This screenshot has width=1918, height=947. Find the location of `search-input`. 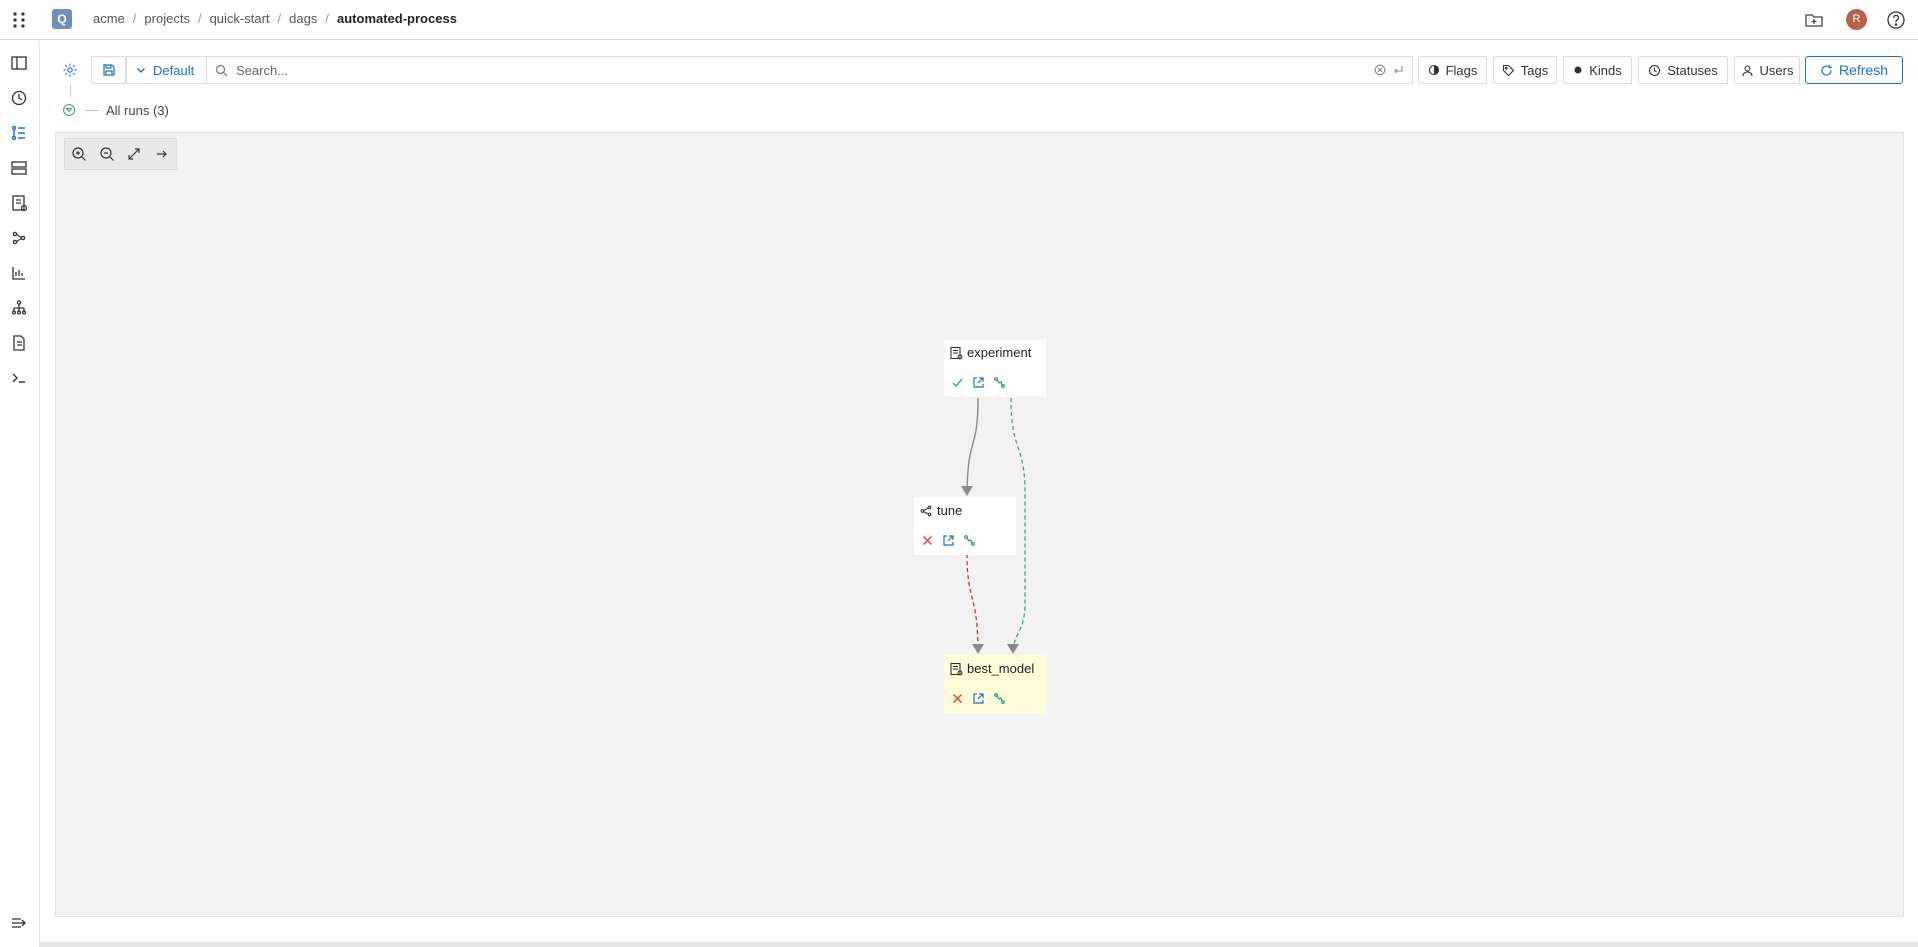

search-input is located at coordinates (805, 70).